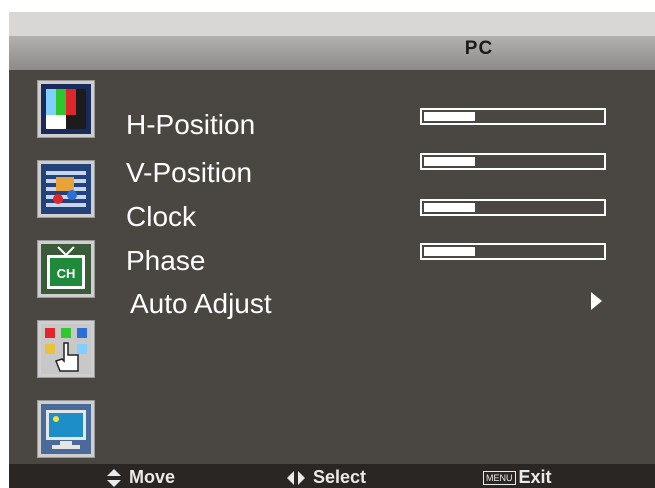  What do you see at coordinates (449, 116) in the screenshot?
I see `h-position-slider-fill` at bounding box center [449, 116].